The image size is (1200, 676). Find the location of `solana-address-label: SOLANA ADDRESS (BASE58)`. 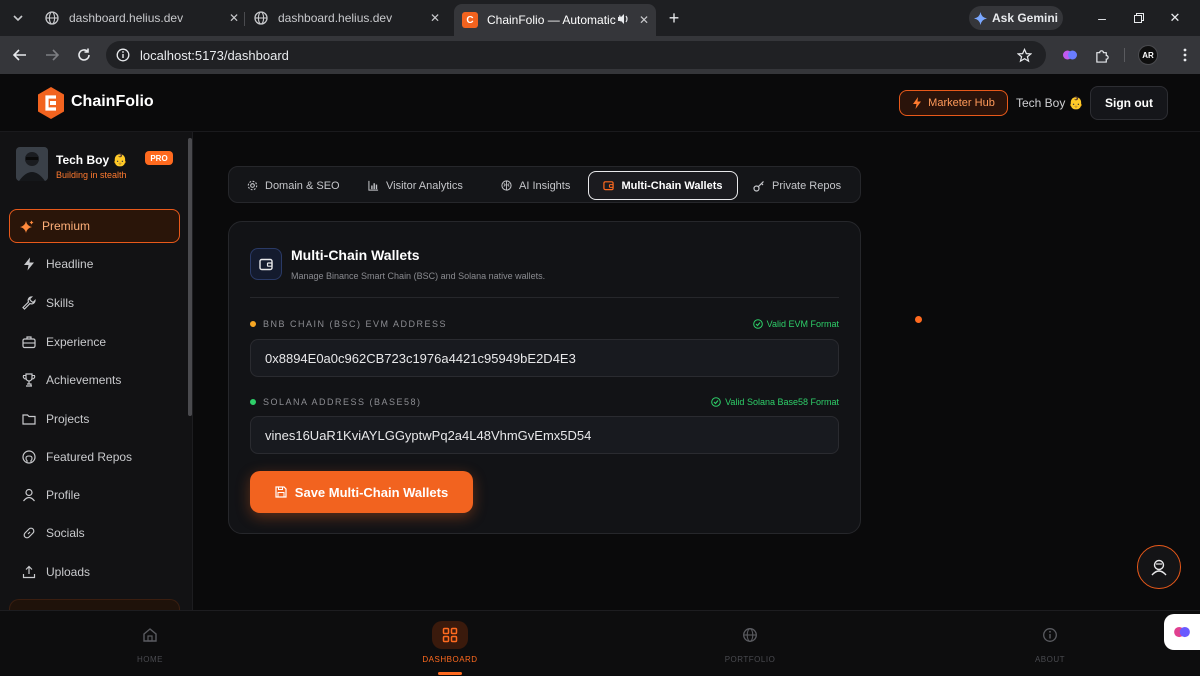

solana-address-label: SOLANA ADDRESS (BASE58) is located at coordinates (336, 402).